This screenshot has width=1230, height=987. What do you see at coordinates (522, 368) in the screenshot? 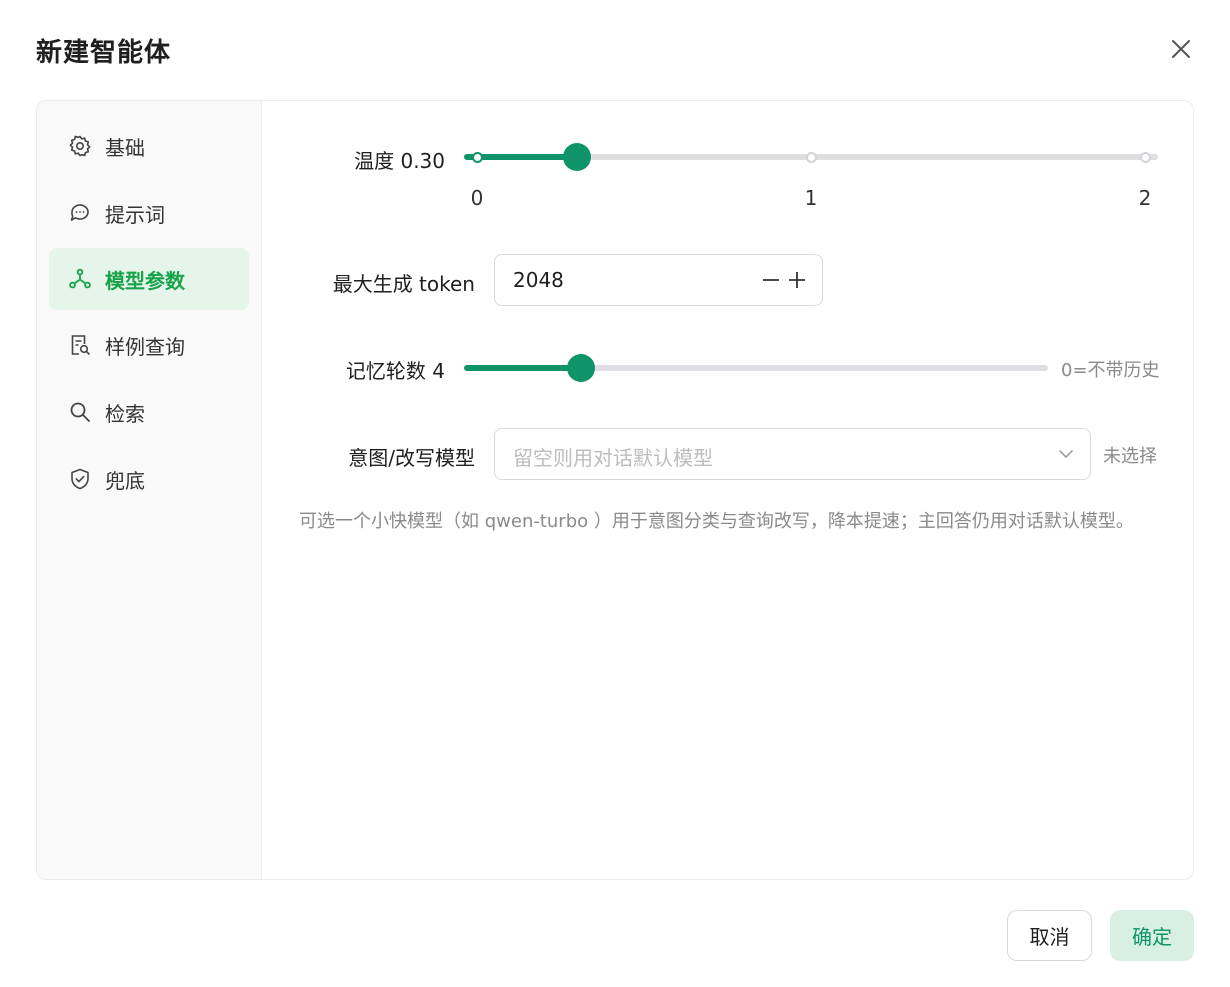
I see `memory-slider-fill` at bounding box center [522, 368].